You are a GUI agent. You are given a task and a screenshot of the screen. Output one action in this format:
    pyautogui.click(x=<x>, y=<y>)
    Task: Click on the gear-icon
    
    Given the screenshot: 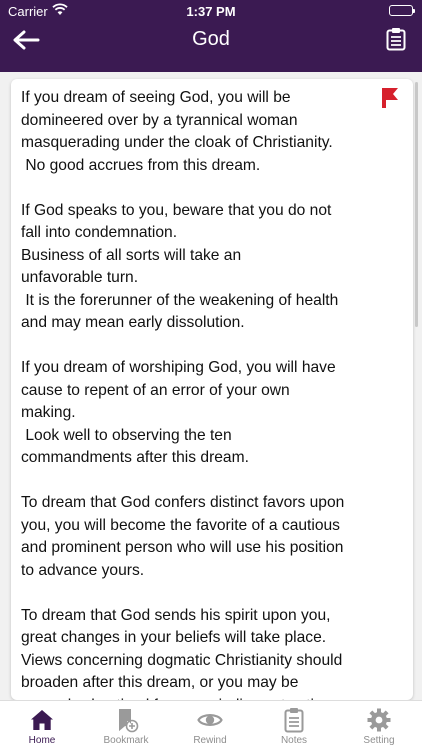 What is the action you would take?
    pyautogui.click(x=379, y=720)
    